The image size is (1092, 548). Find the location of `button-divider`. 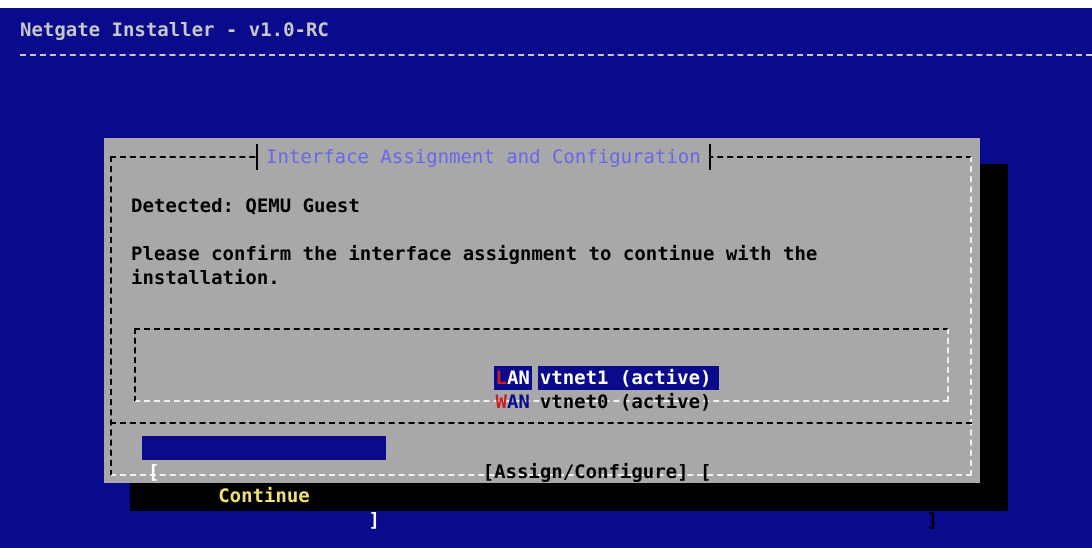

button-divider is located at coordinates (541, 423).